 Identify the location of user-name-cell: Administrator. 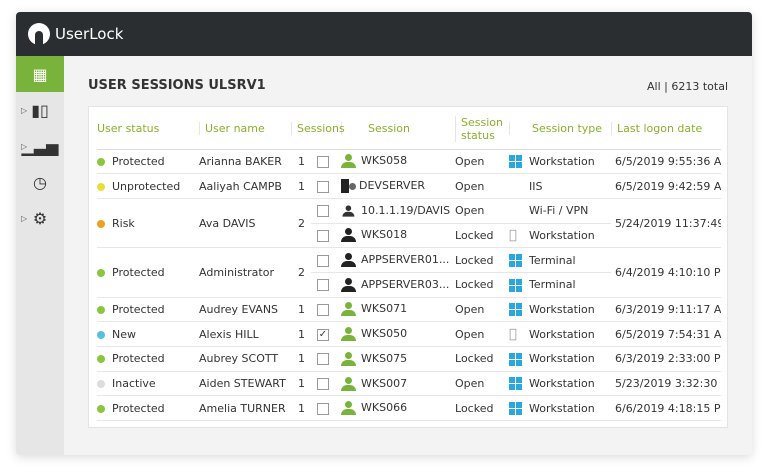
(245, 272).